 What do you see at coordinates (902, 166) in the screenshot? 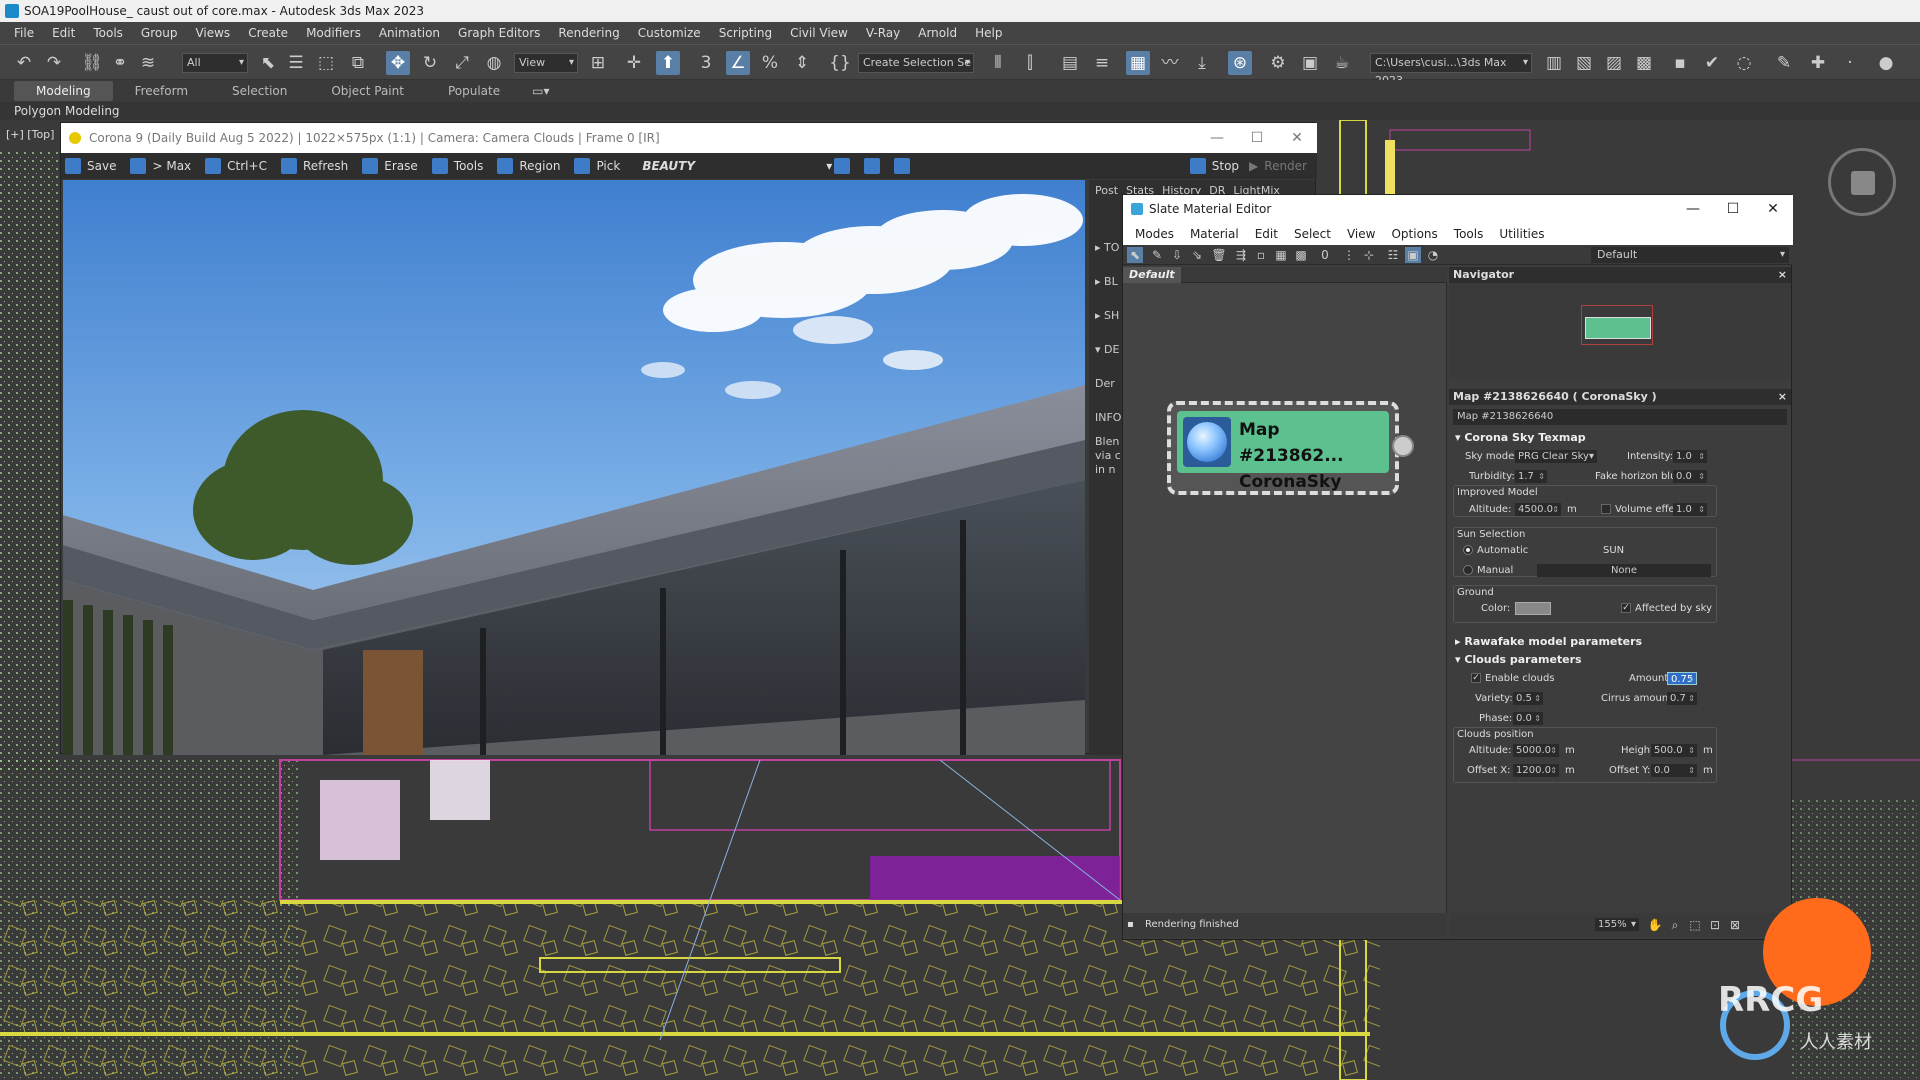
I see `zoom-fit-icon` at bounding box center [902, 166].